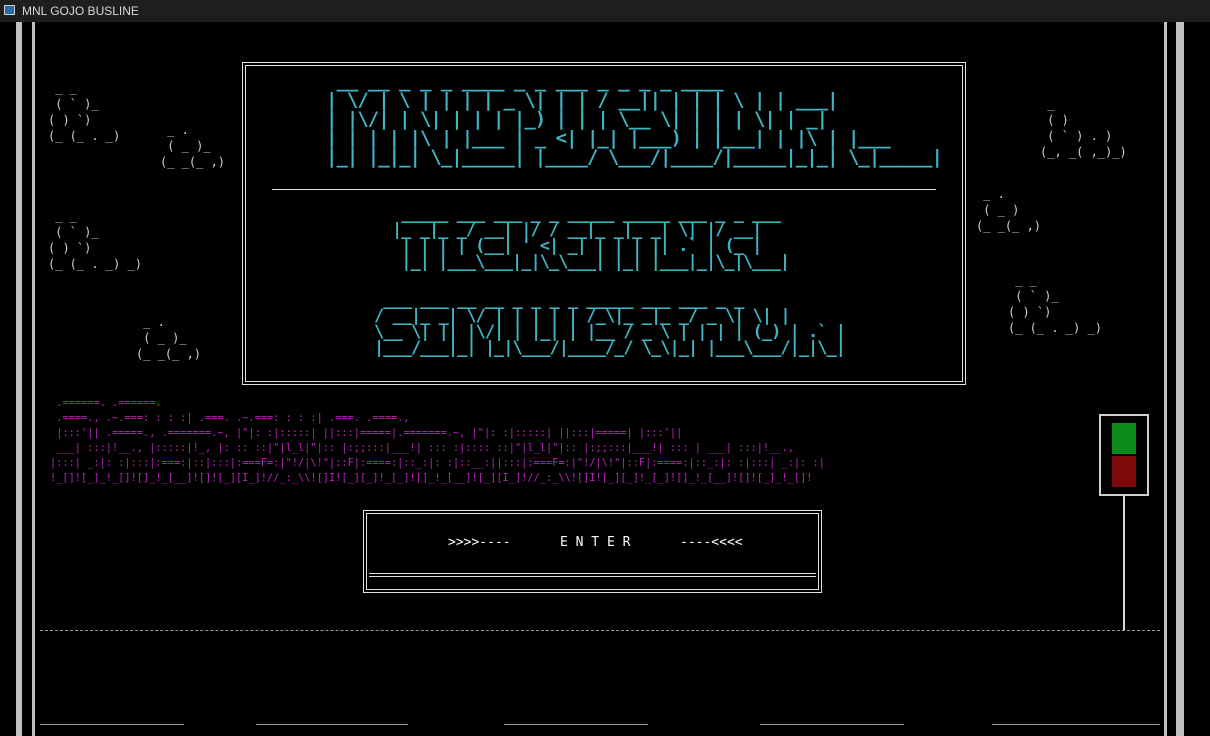 The image size is (1210, 736). I want to click on cloud-left-1: _ _ ( ` )_ ( ) `) (_ (_ . _), so click(84, 112).